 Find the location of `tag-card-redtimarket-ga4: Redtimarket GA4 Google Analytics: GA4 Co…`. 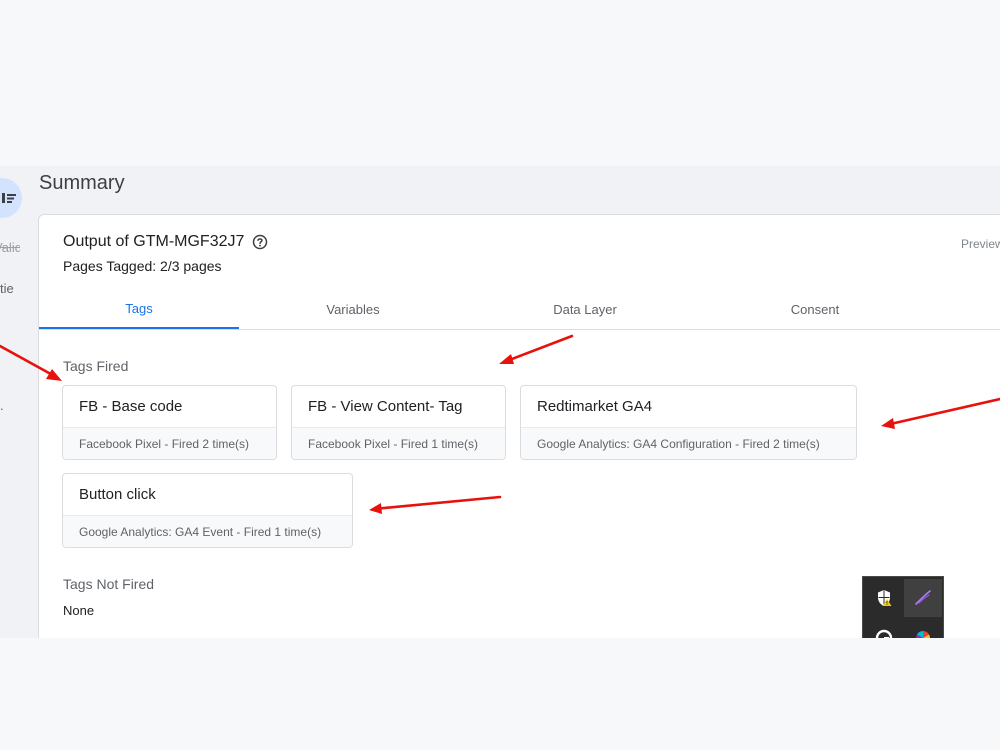

tag-card-redtimarket-ga4: Redtimarket GA4 Google Analytics: GA4 Co… is located at coordinates (688, 422).